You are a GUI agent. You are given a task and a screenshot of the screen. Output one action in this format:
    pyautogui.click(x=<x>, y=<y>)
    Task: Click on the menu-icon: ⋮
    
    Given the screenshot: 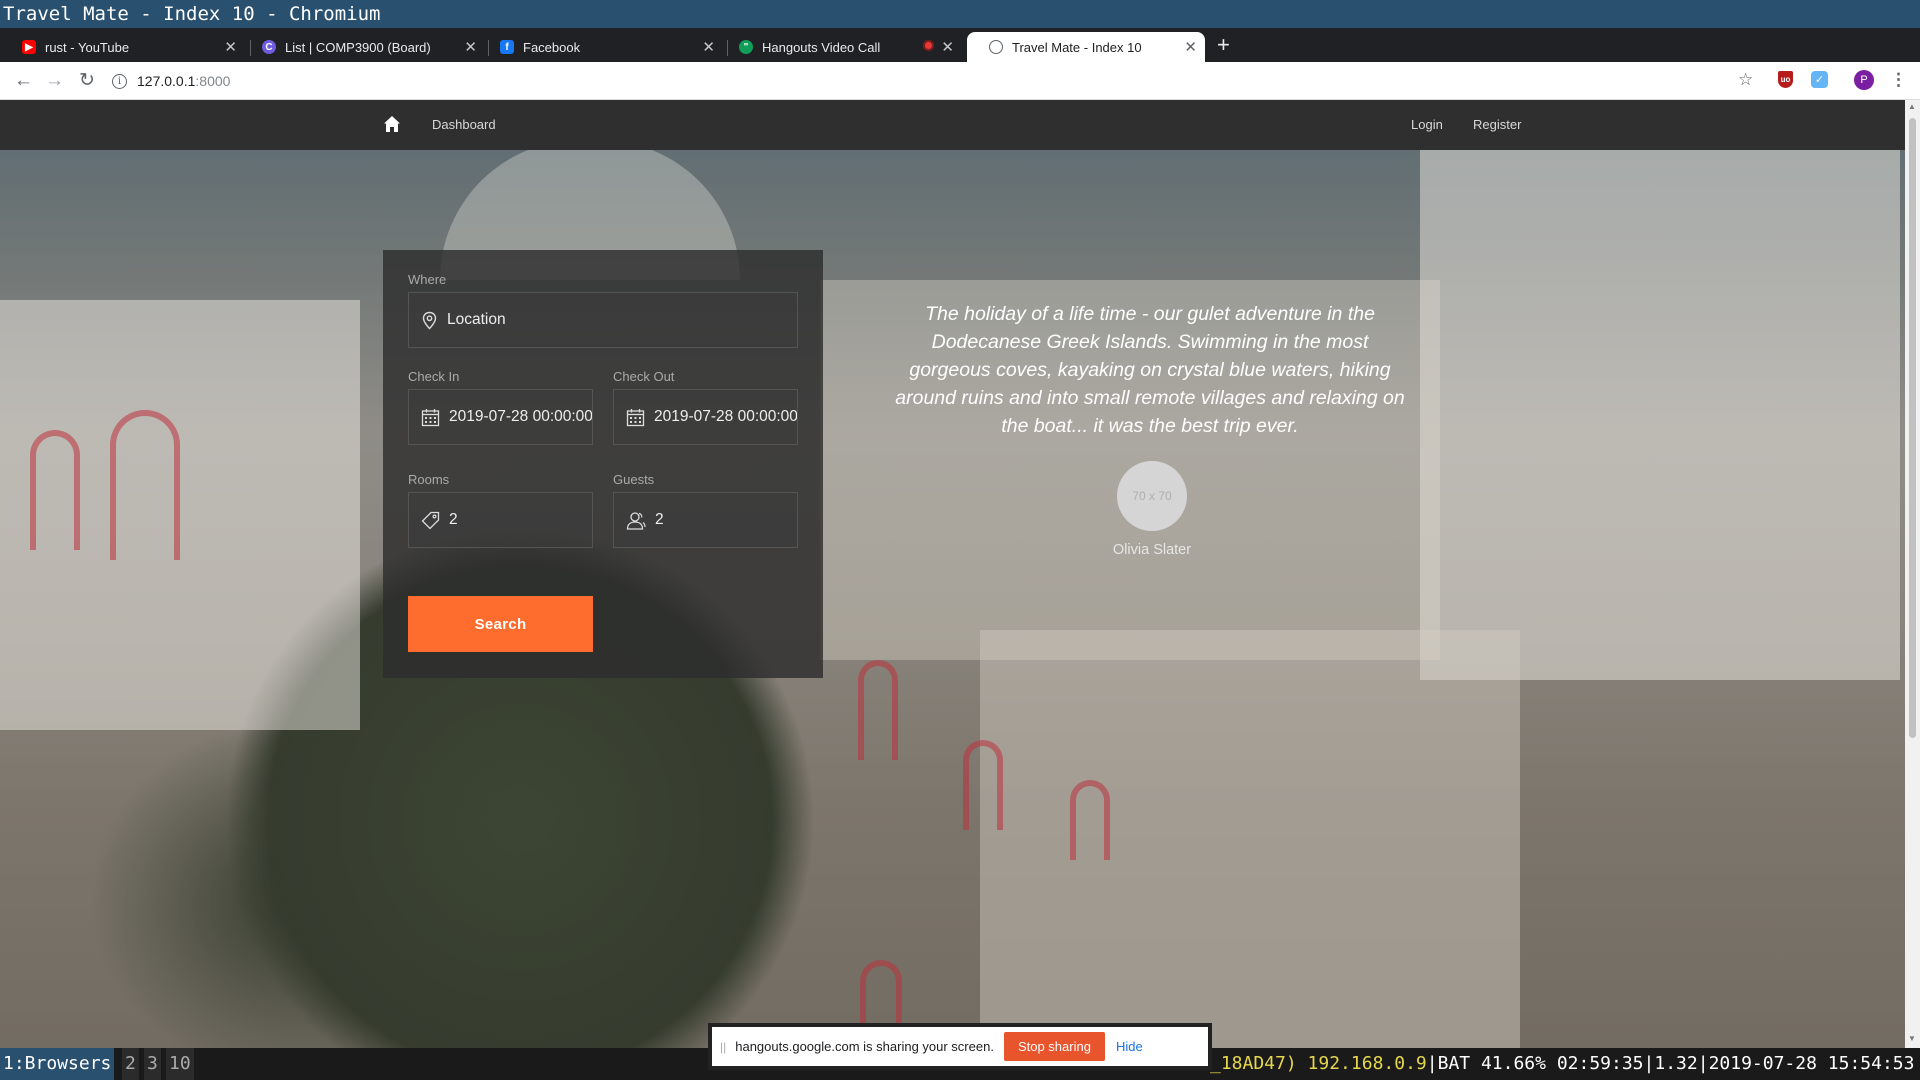 What is the action you would take?
    pyautogui.click(x=1898, y=80)
    